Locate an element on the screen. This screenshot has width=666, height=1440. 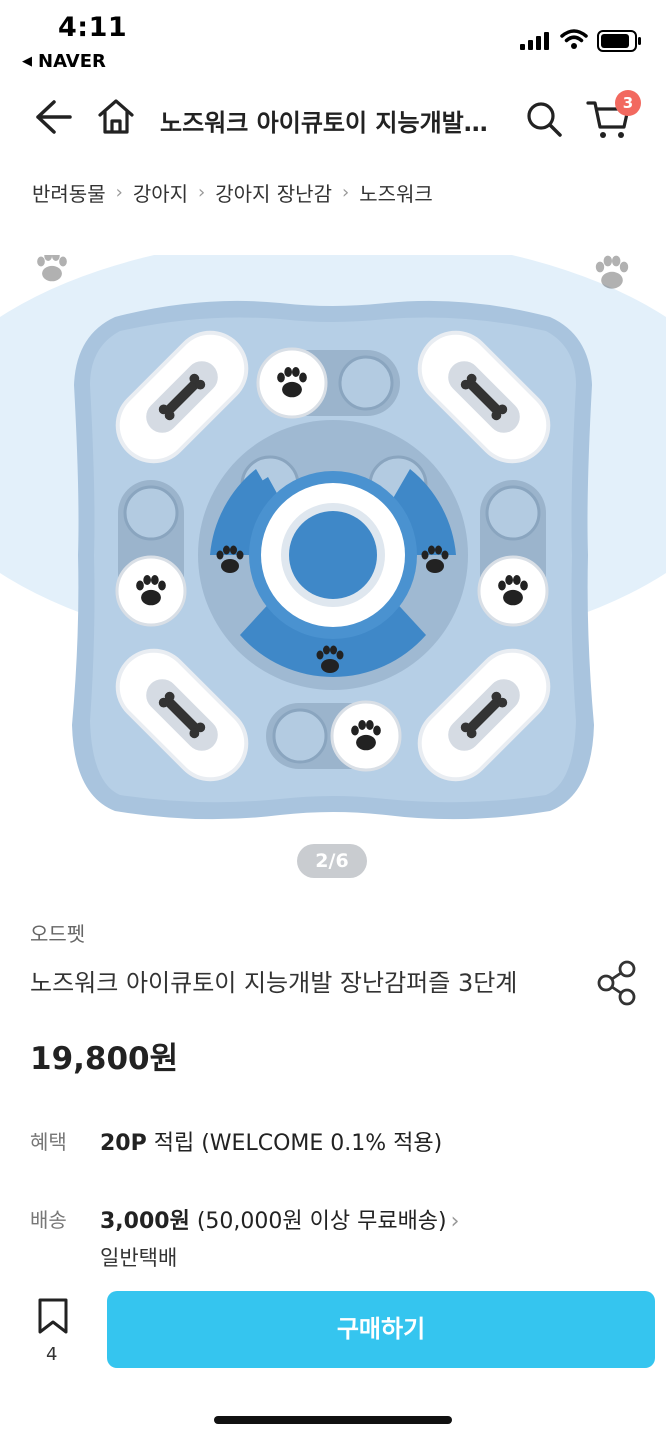
gallery-pager: 2/6 is located at coordinates (332, 861).